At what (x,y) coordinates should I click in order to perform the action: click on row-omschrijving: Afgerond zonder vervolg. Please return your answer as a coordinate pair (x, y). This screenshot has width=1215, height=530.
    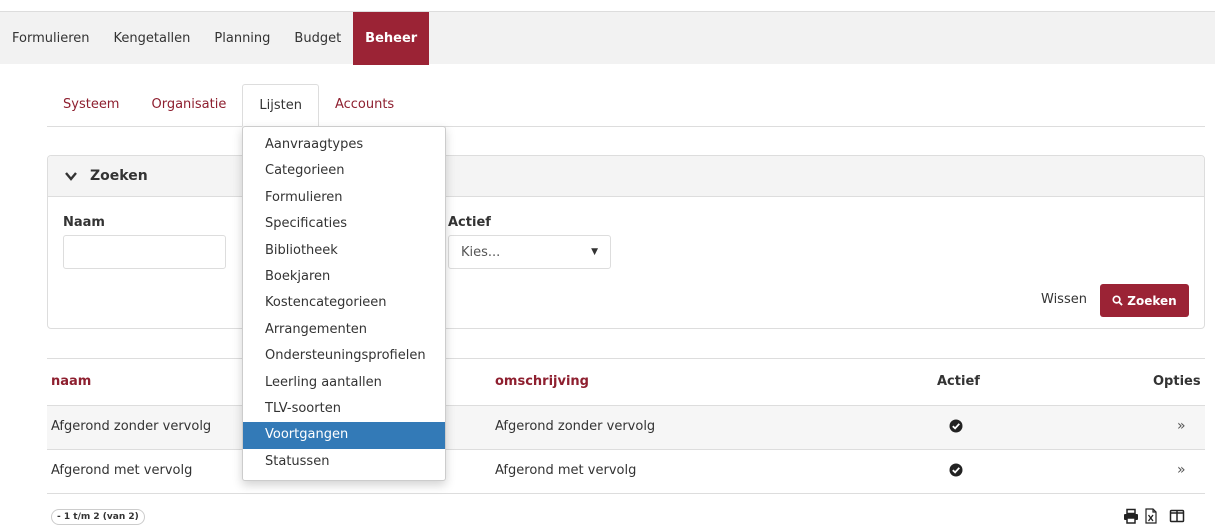
    Looking at the image, I should click on (575, 426).